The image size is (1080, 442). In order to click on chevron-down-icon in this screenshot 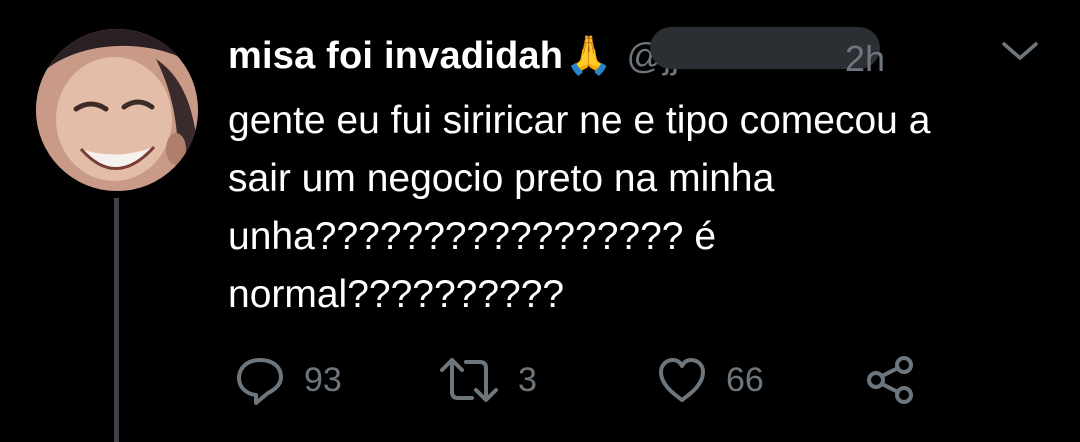, I will do `click(1020, 51)`.